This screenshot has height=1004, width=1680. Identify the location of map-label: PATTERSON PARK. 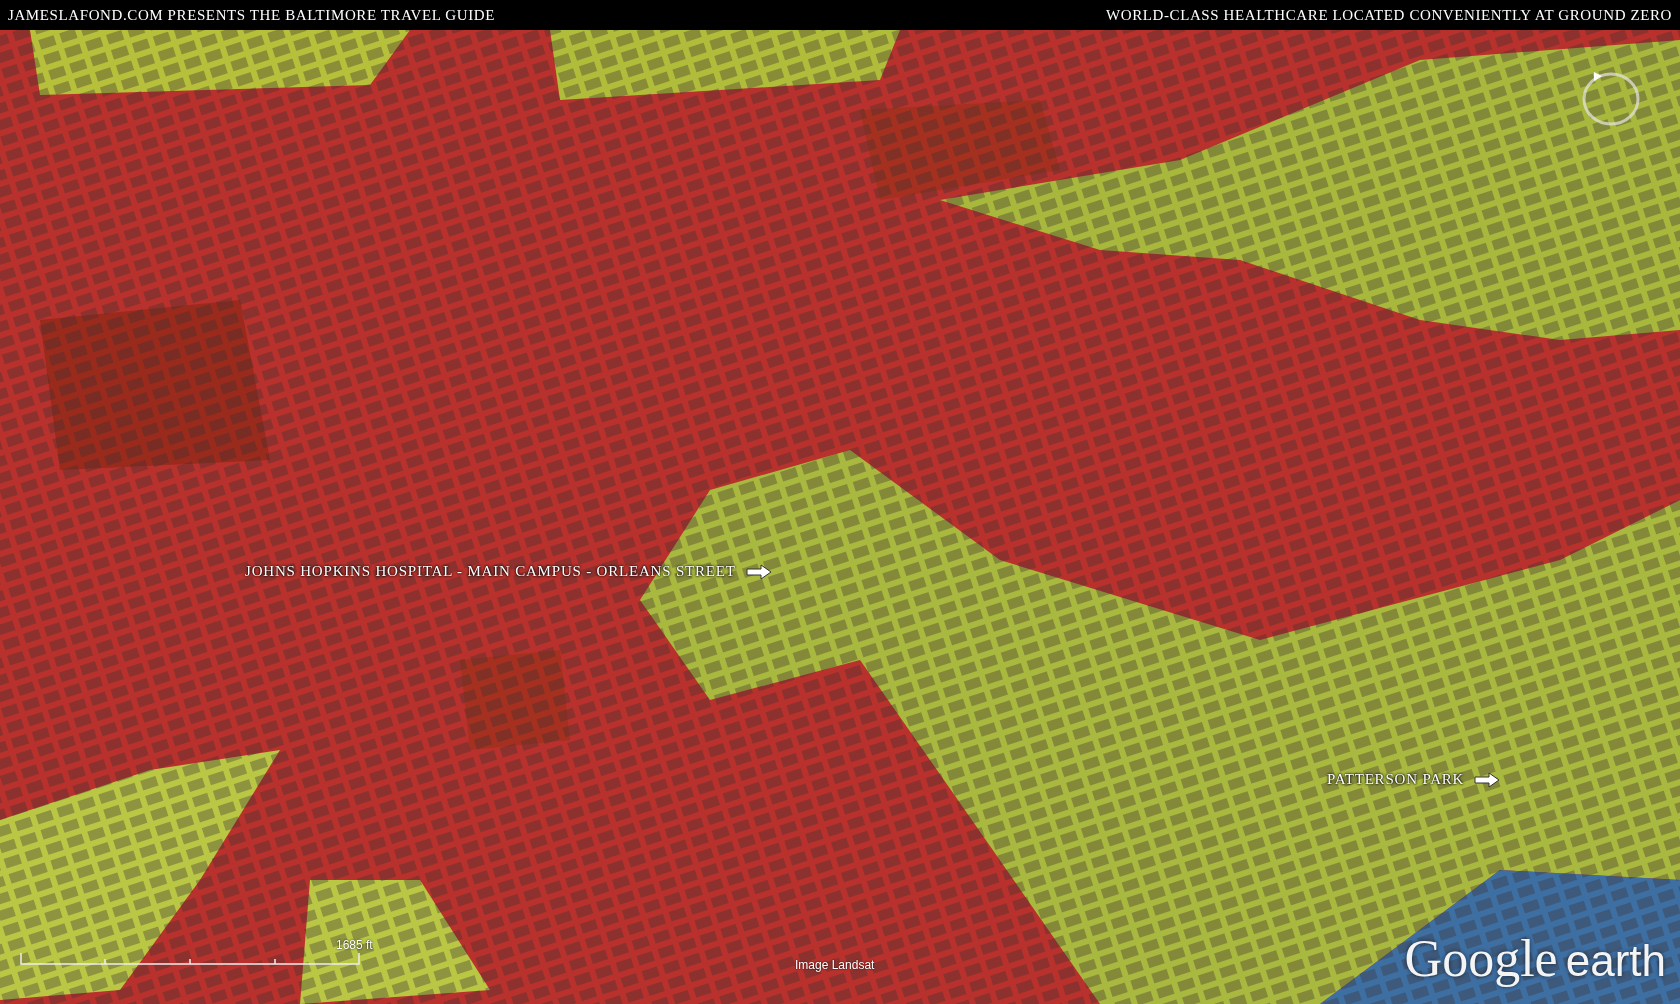
(1396, 779).